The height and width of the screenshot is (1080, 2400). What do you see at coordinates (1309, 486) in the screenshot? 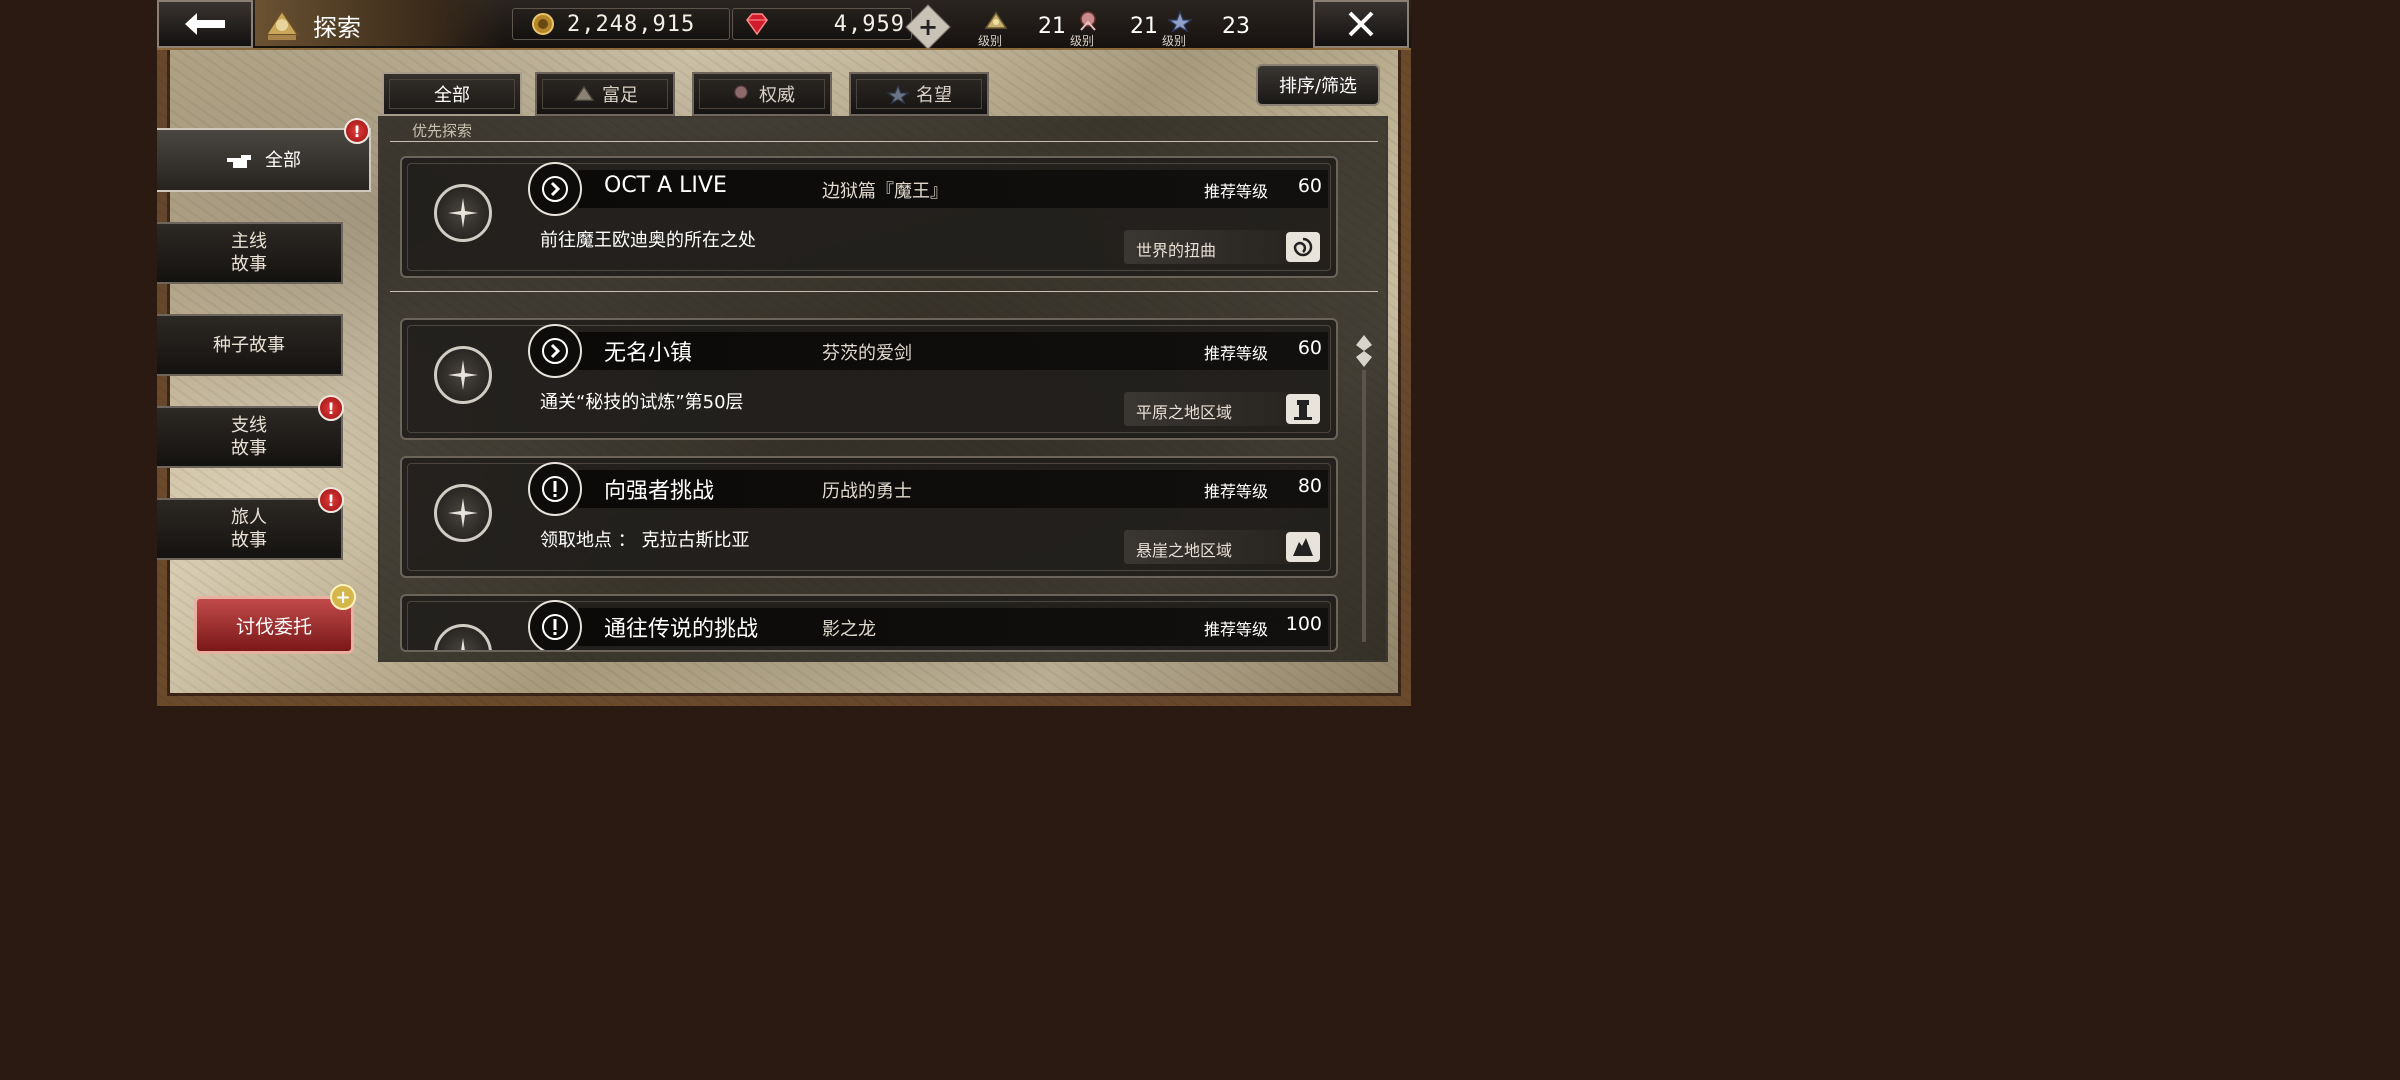
I see `rec-level-value: 80` at bounding box center [1309, 486].